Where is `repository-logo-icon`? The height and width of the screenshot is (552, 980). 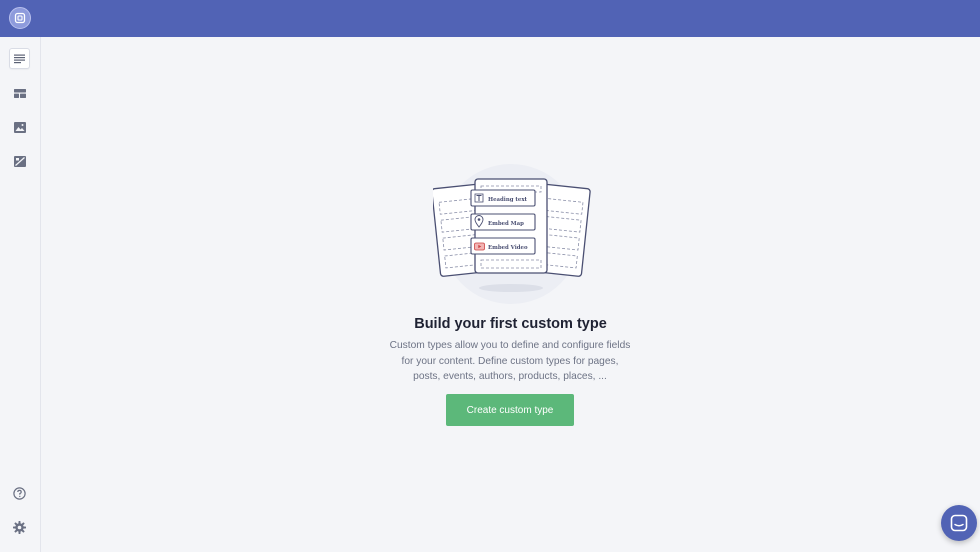 repository-logo-icon is located at coordinates (20, 18).